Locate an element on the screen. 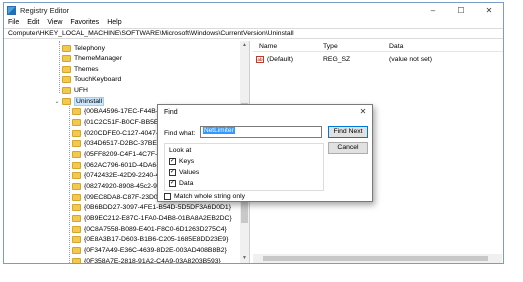 The height and width of the screenshot is (282, 523). scroll-up-icon: ▲ is located at coordinates (244, 45).